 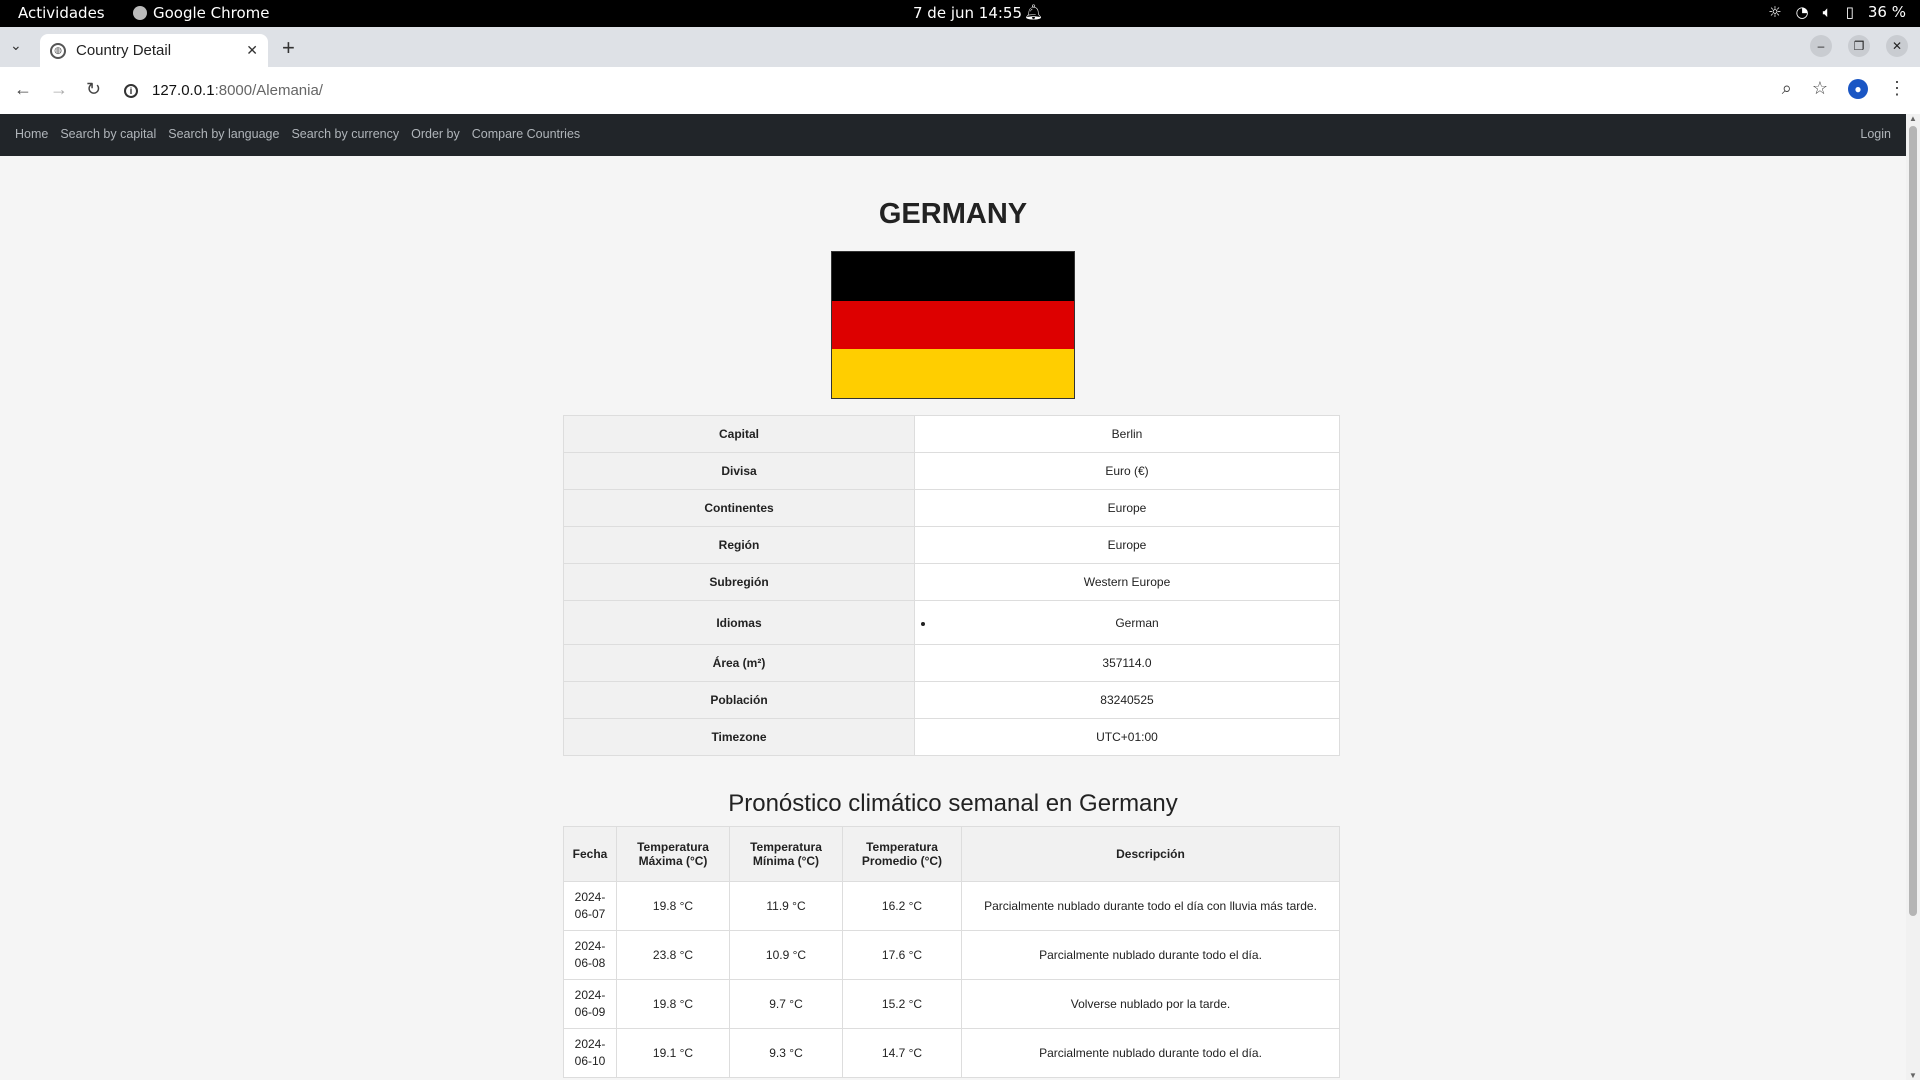 I want to click on close-window-icon: ✕, so click(x=1897, y=46).